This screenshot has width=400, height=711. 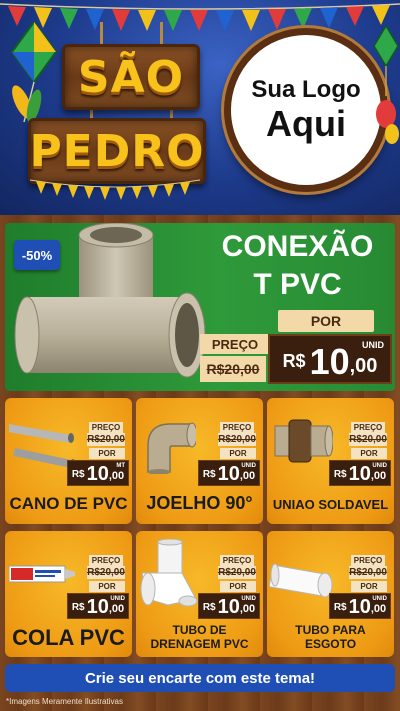 I want to click on title-line-1: SÃO, so click(x=131, y=77).